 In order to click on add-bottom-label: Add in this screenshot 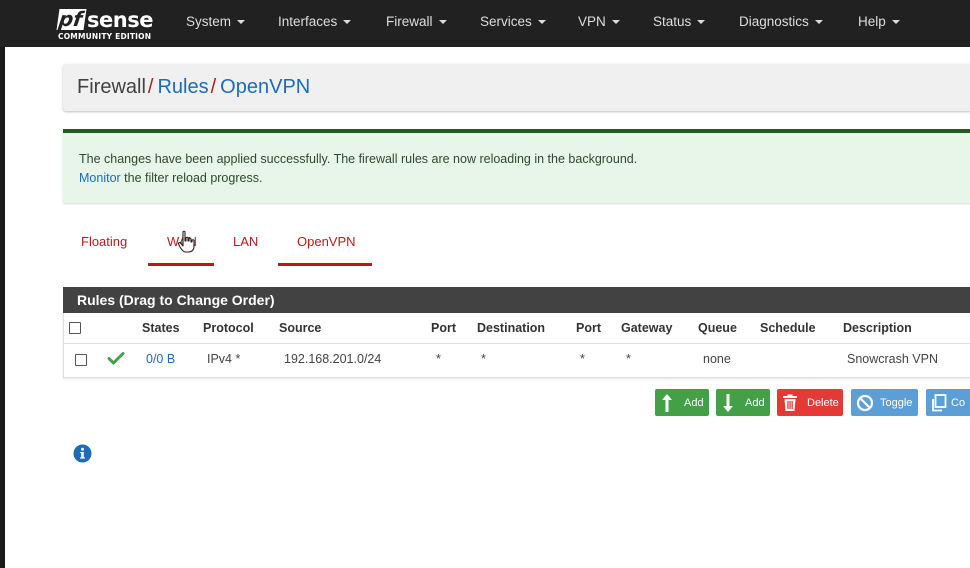, I will do `click(755, 402)`.